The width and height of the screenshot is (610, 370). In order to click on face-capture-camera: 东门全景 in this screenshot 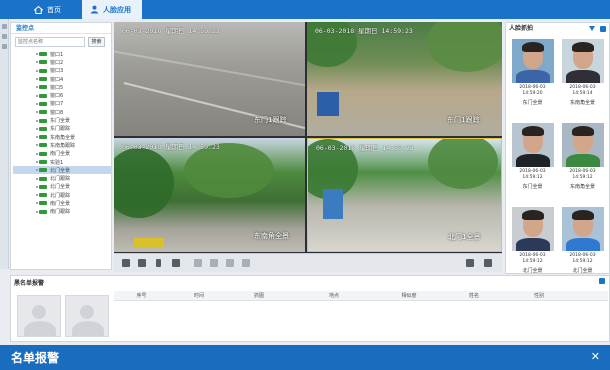, I will do `click(532, 103)`.